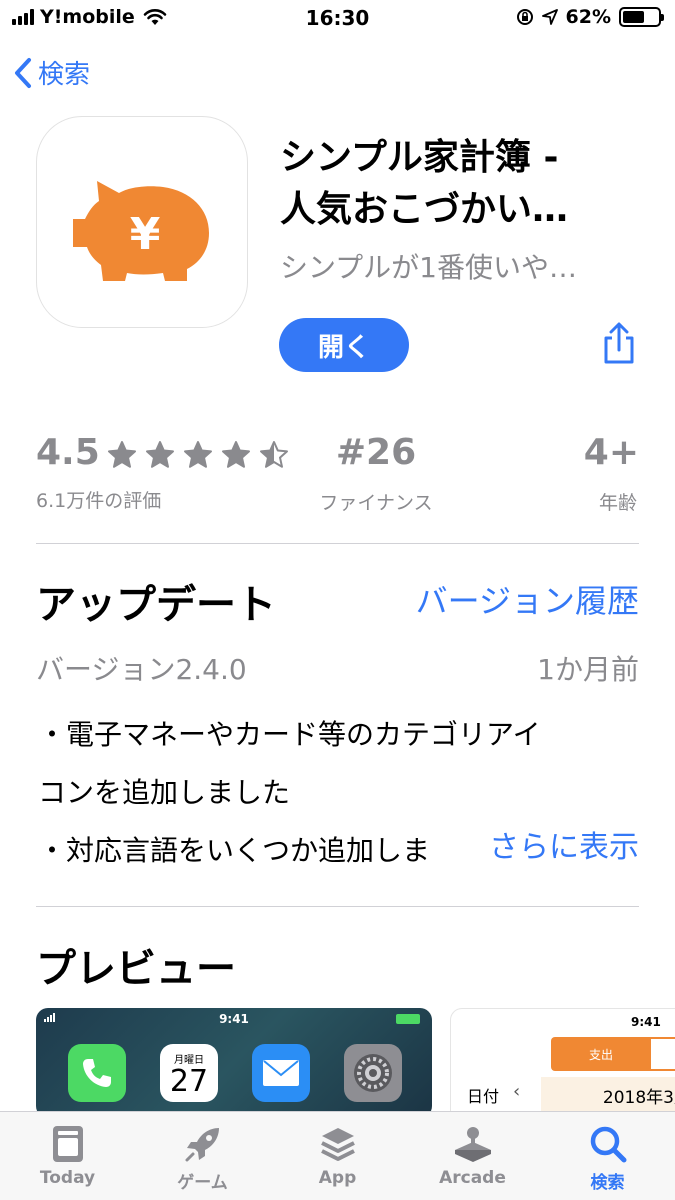 The width and height of the screenshot is (675, 1200). I want to click on status-bar: Y!mobile 16:30 62%, so click(337, 20).